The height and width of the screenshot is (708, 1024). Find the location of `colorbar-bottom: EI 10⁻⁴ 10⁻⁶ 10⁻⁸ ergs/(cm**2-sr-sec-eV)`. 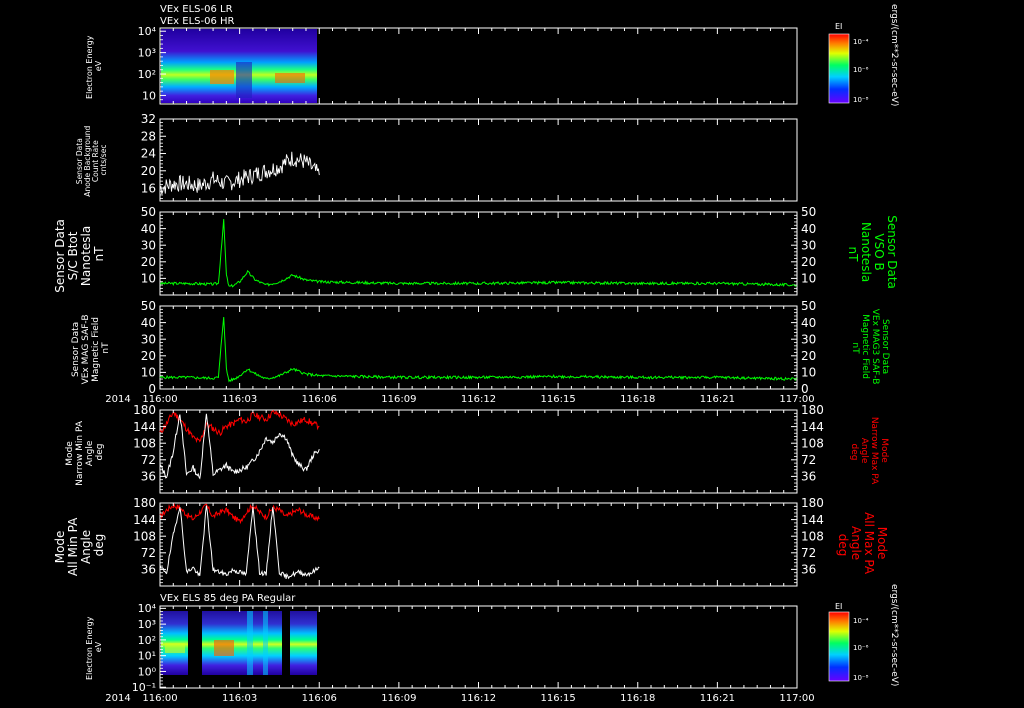

colorbar-bottom: EI 10⁻⁴ 10⁻⁶ 10⁻⁸ ergs/(cm**2-sr-sec-eV) is located at coordinates (863, 635).